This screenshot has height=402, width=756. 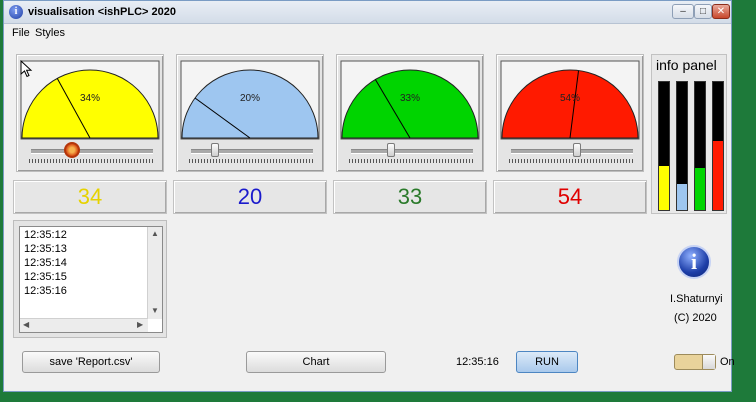 I want to click on log-entry: 12:35:15, so click(x=45, y=277).